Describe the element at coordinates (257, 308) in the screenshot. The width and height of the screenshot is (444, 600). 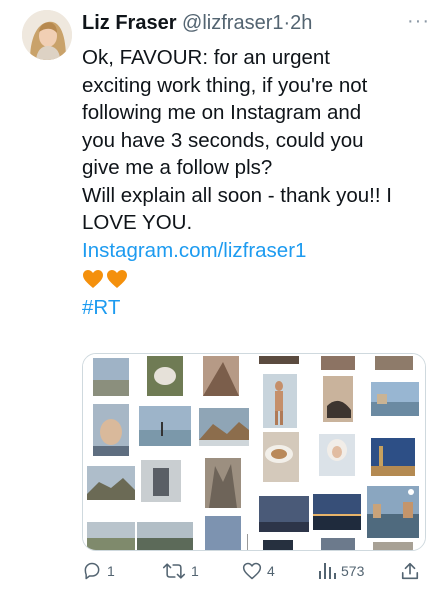
I see `hashtag-rt: #RT` at that location.